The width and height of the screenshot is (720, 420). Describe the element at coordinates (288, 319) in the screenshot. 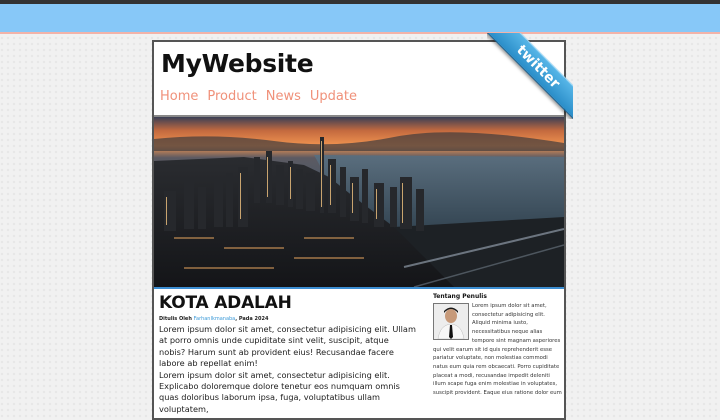

I see `article-byline: Ditulis Oleh FarhanIkmanaba, Pada 2024` at that location.